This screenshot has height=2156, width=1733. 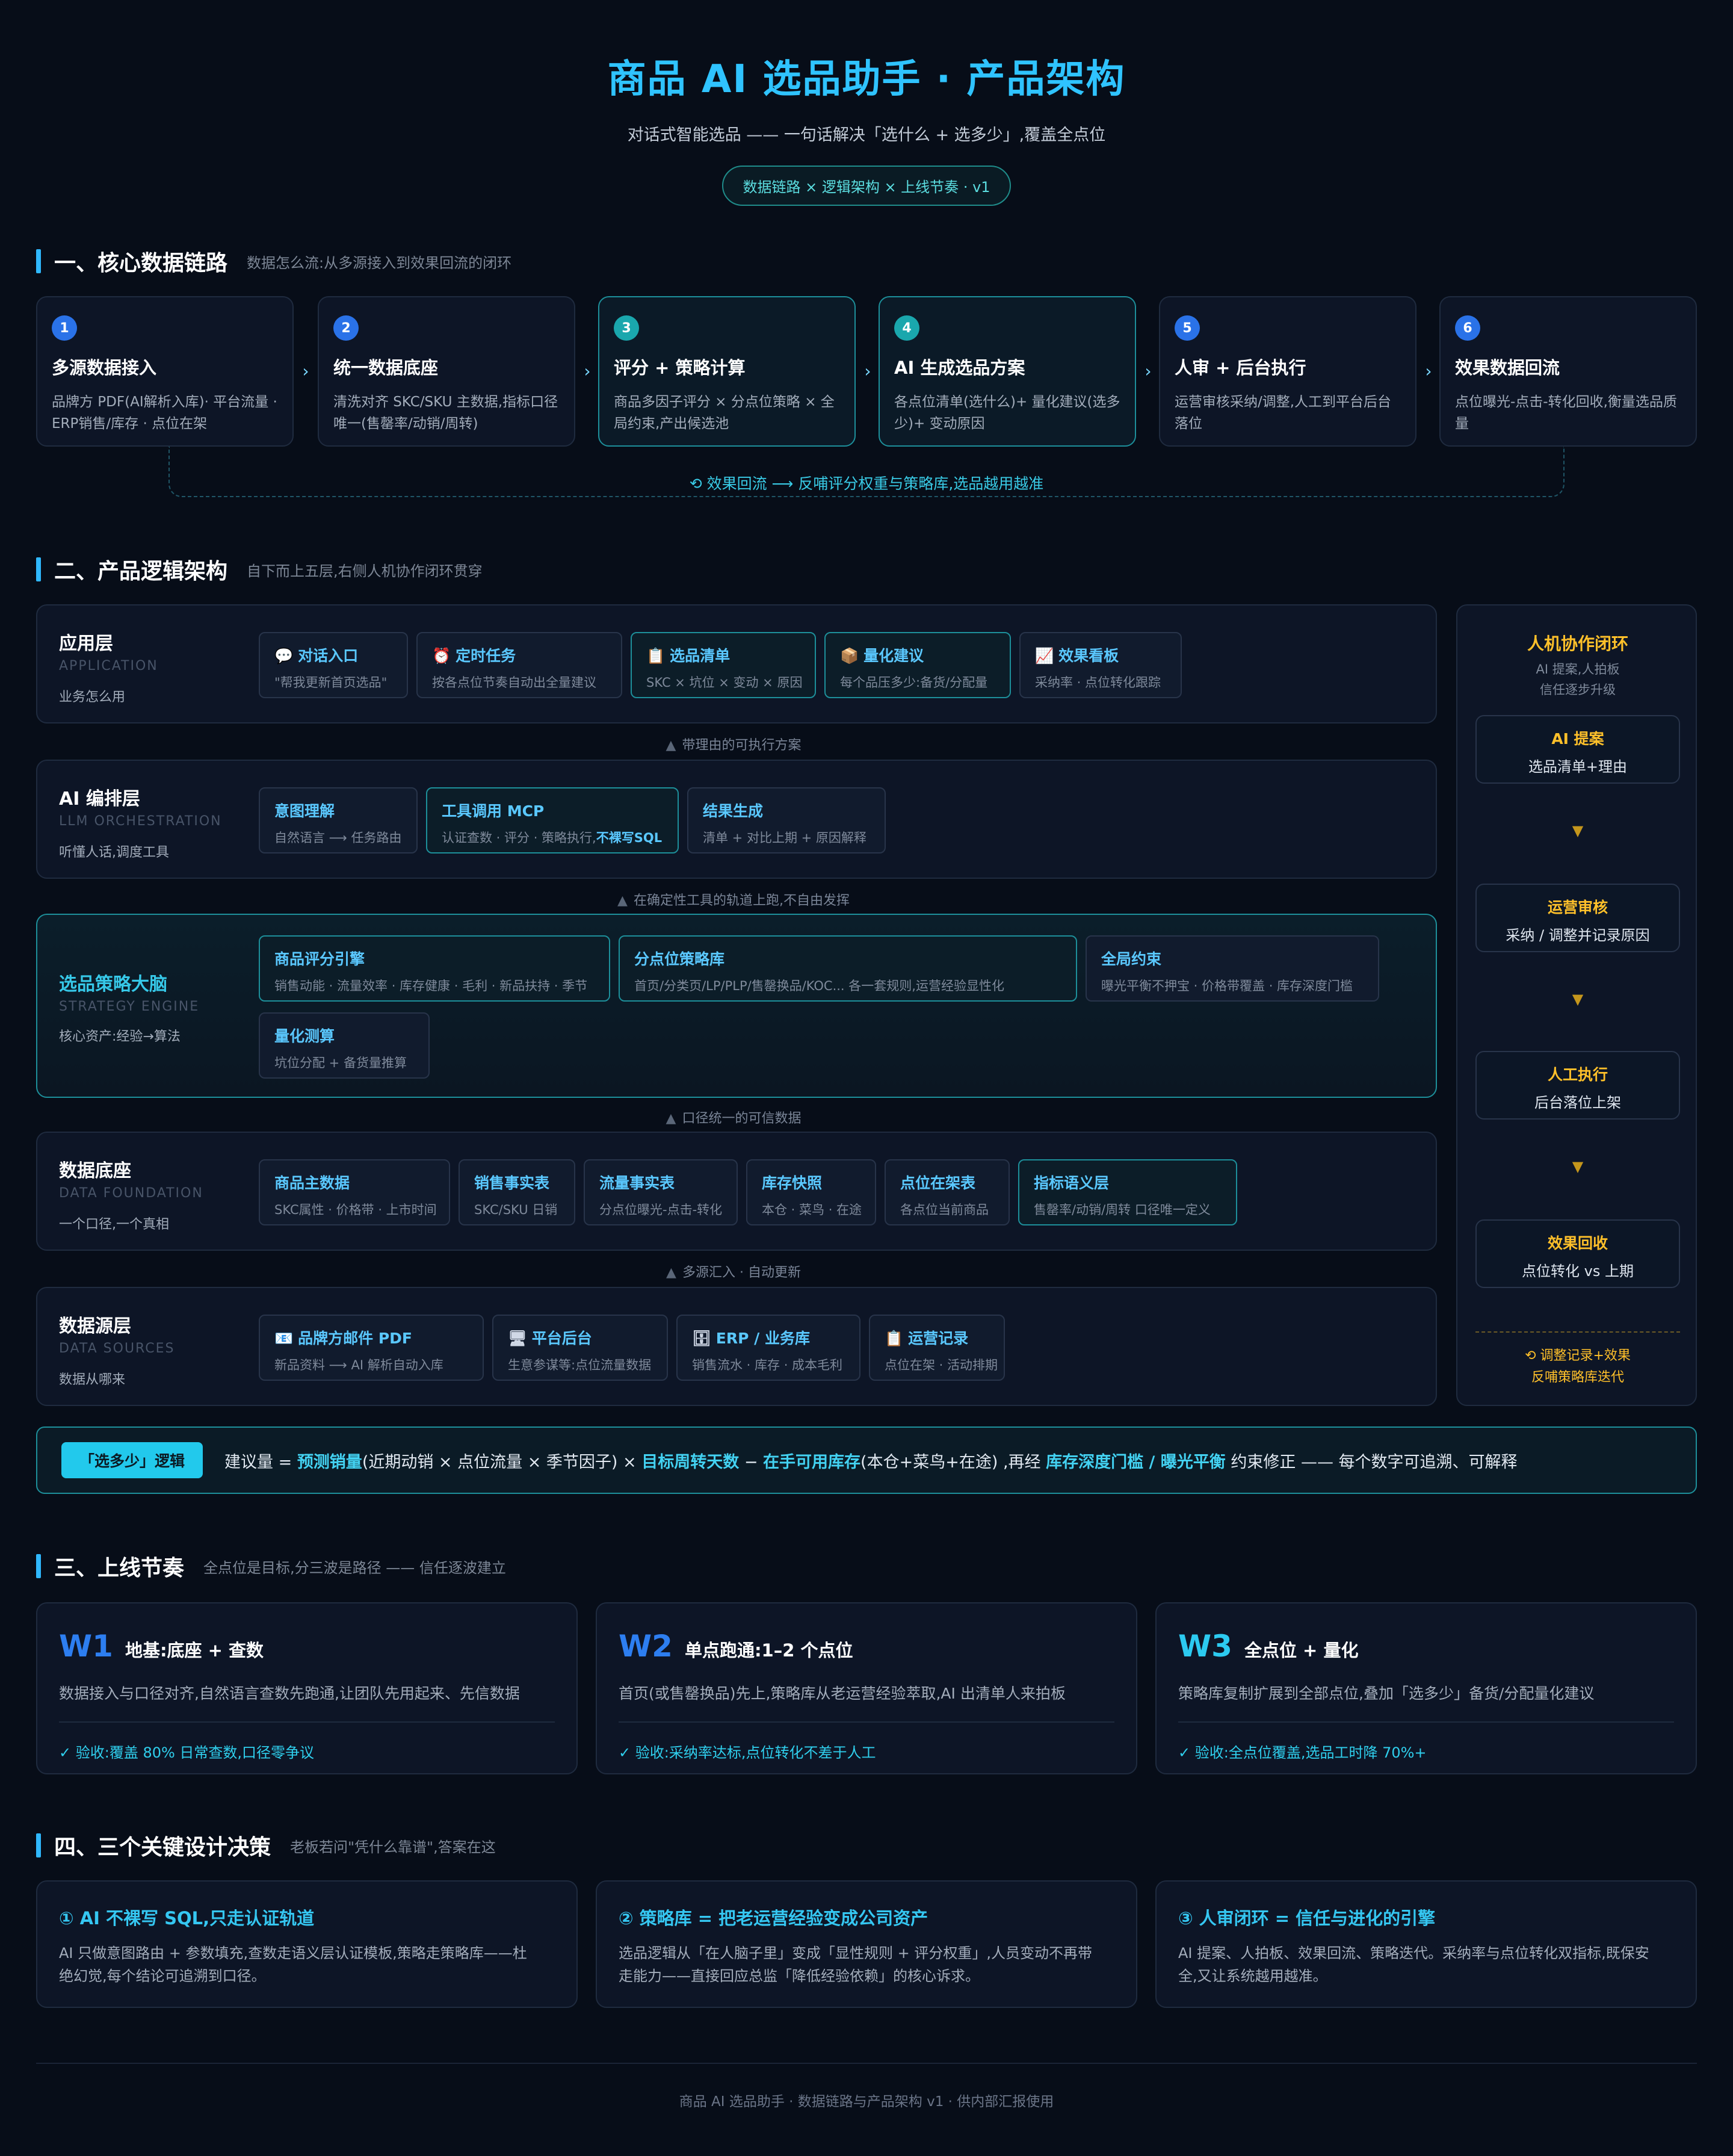 I want to click on module-desc: 各点位当前商品, so click(x=944, y=1210).